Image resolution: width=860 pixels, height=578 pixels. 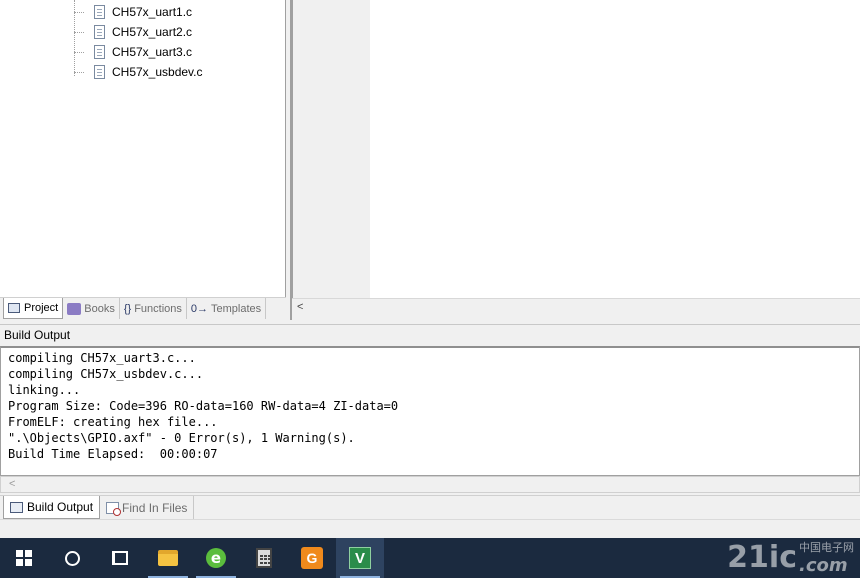 I want to click on start-button, so click(x=24, y=558).